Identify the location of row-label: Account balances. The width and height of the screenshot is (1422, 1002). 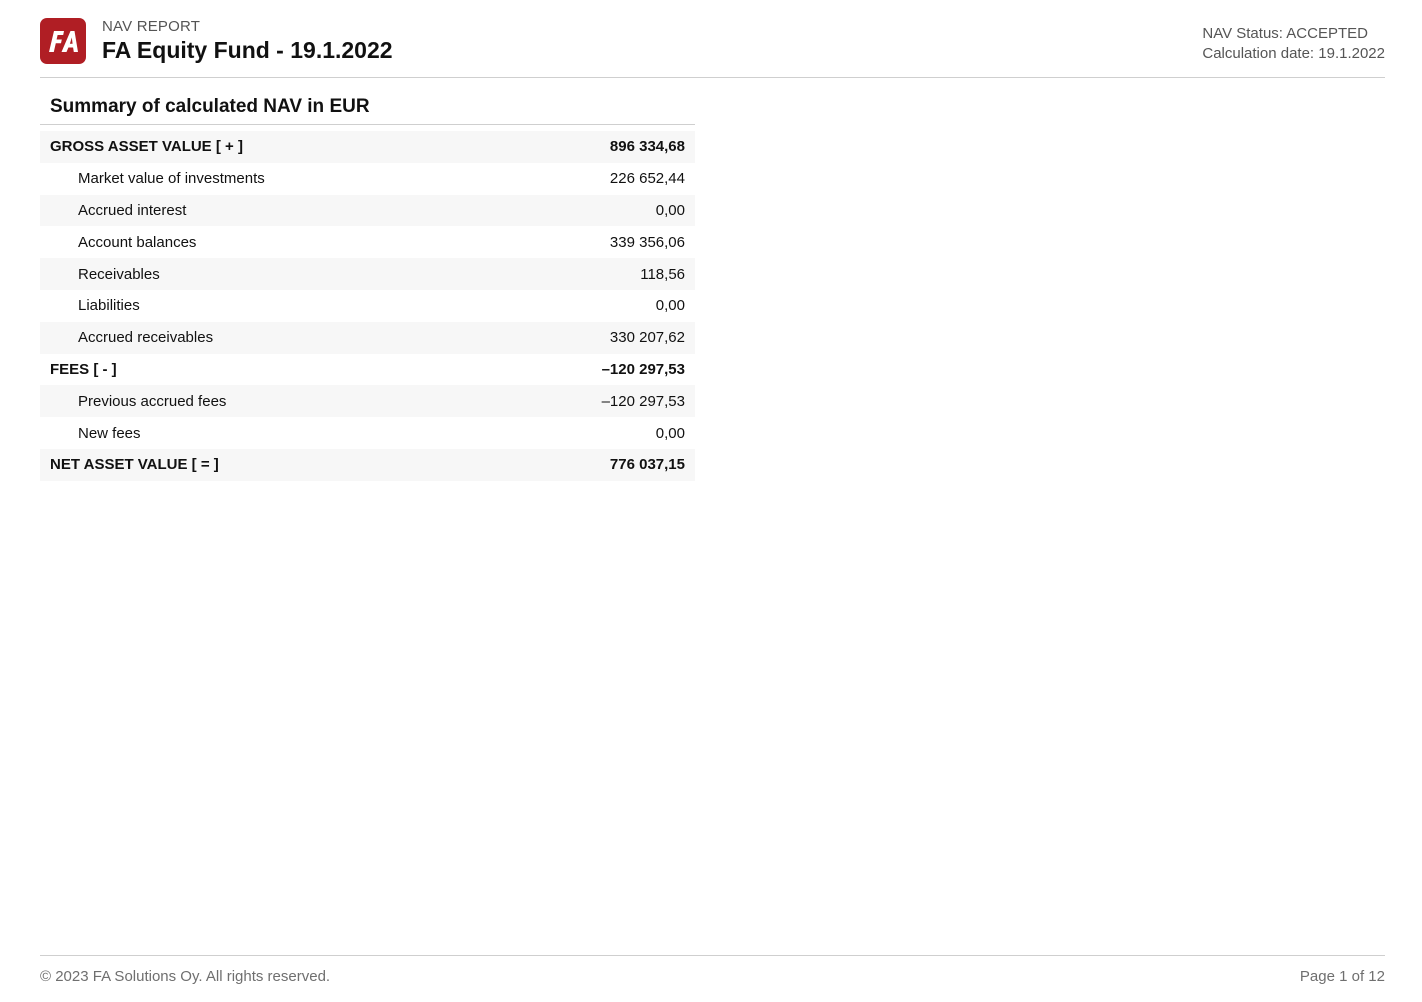
(137, 242).